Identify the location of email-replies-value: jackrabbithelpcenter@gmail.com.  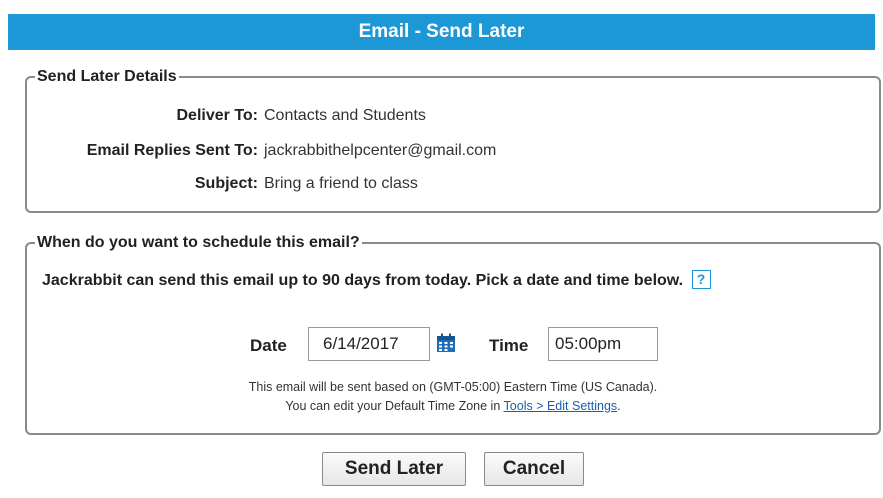
(380, 150).